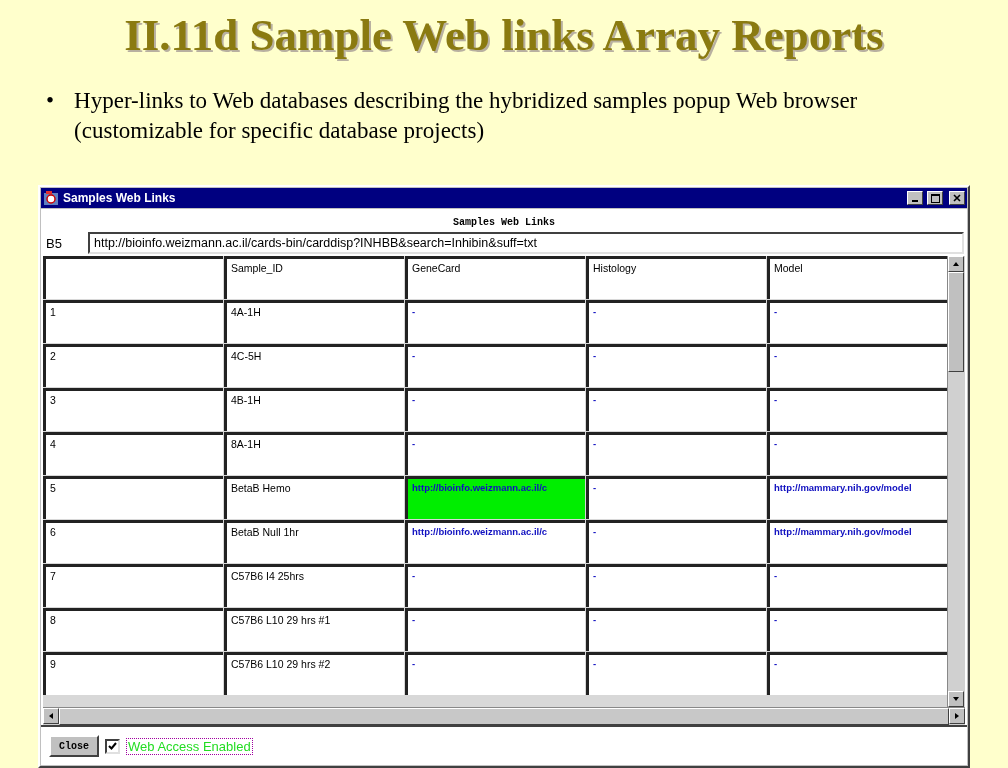 Image resolution: width=1008 pixels, height=768 pixels. Describe the element at coordinates (857, 277) in the screenshot. I see `column-header: Model` at that location.